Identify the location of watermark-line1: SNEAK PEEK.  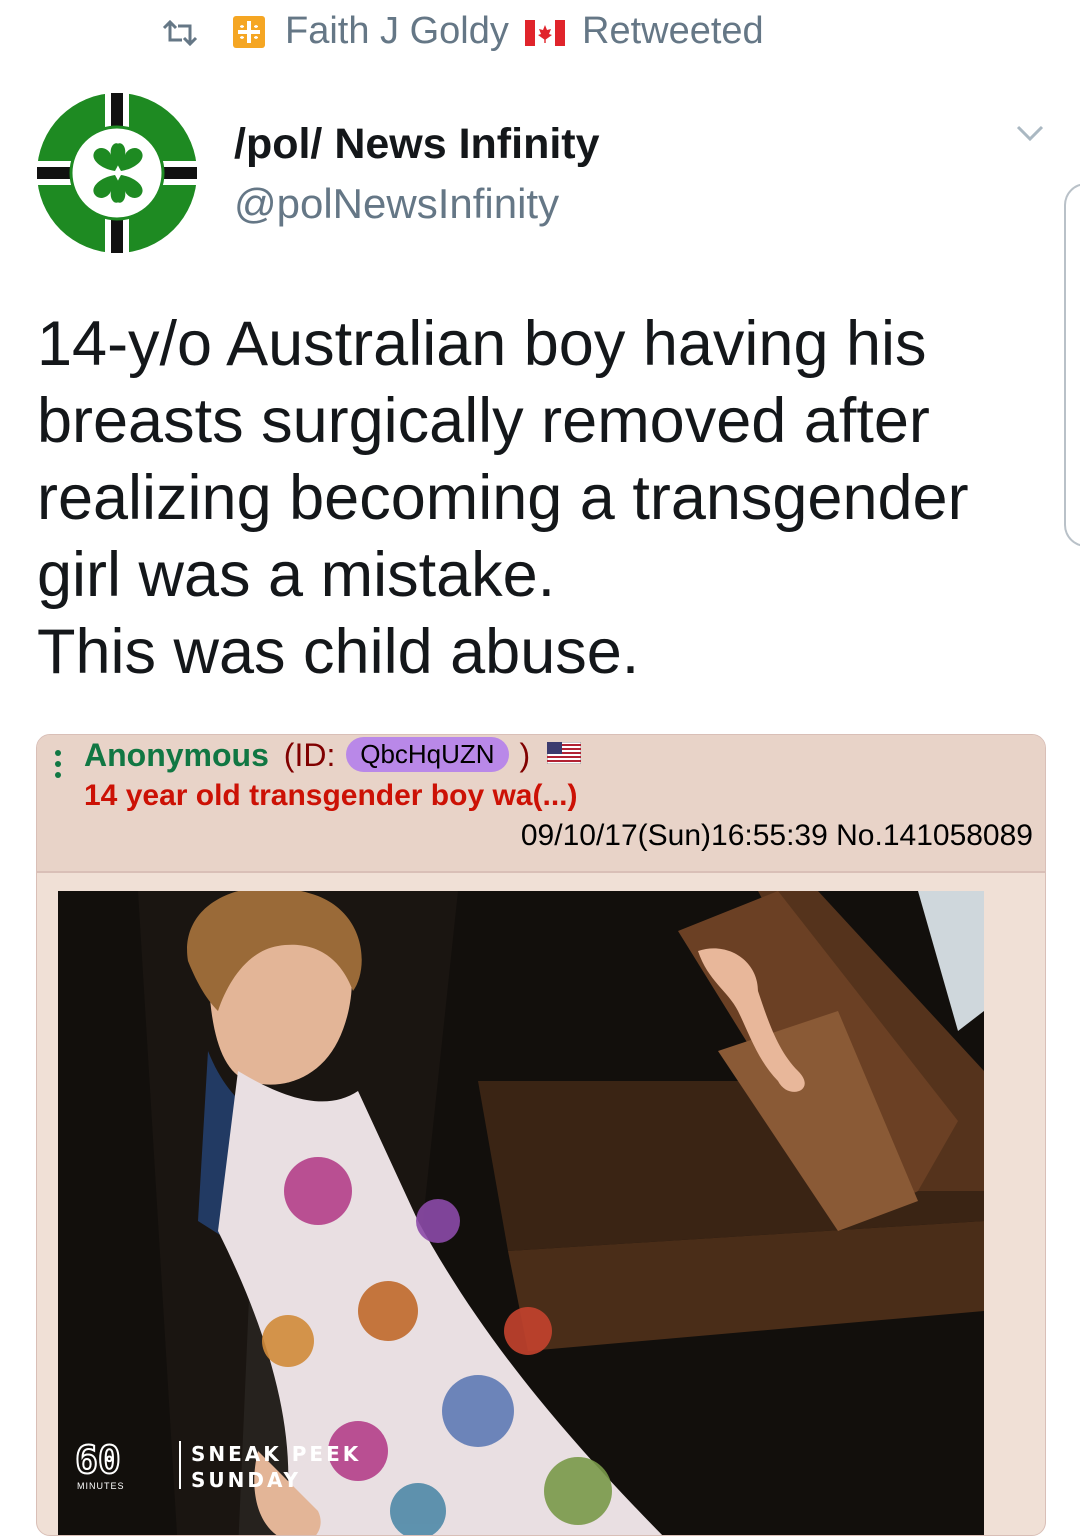
(276, 1454).